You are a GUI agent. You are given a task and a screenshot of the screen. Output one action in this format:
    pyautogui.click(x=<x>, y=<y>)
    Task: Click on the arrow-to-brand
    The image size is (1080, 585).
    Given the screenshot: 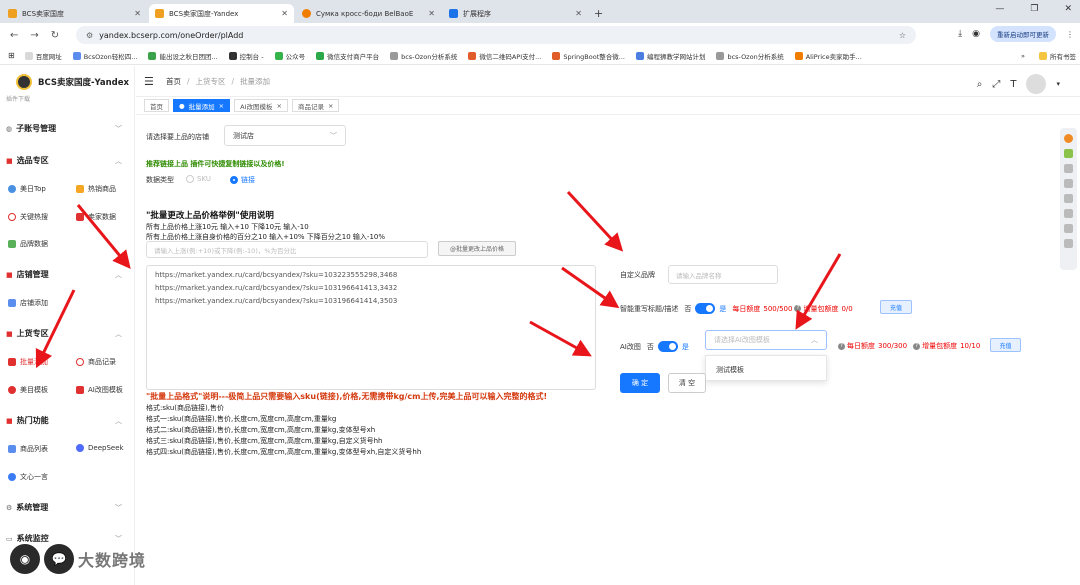 What is the action you would take?
    pyautogui.click(x=595, y=221)
    